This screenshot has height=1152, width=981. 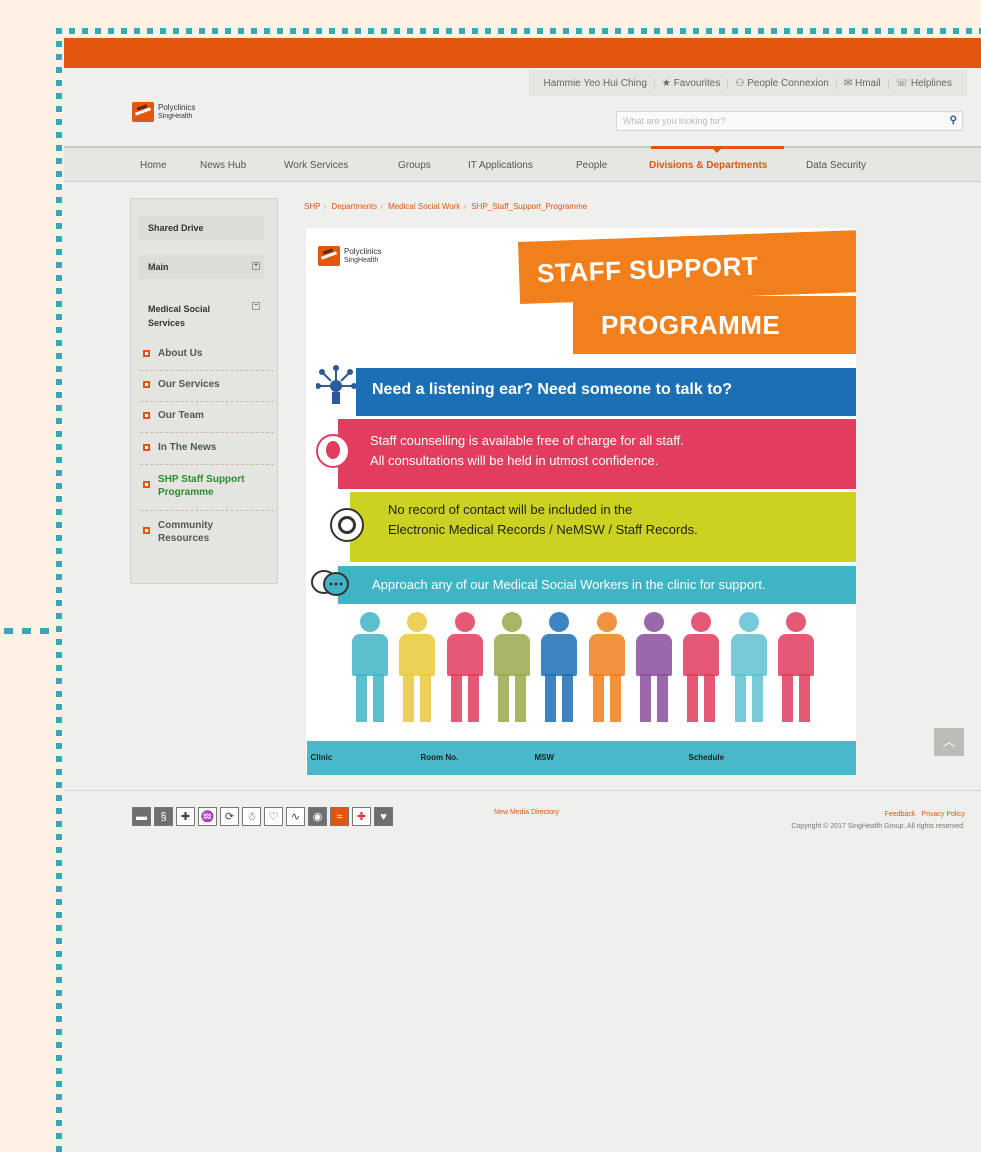 I want to click on feedback-link: Feedback, so click(x=900, y=814).